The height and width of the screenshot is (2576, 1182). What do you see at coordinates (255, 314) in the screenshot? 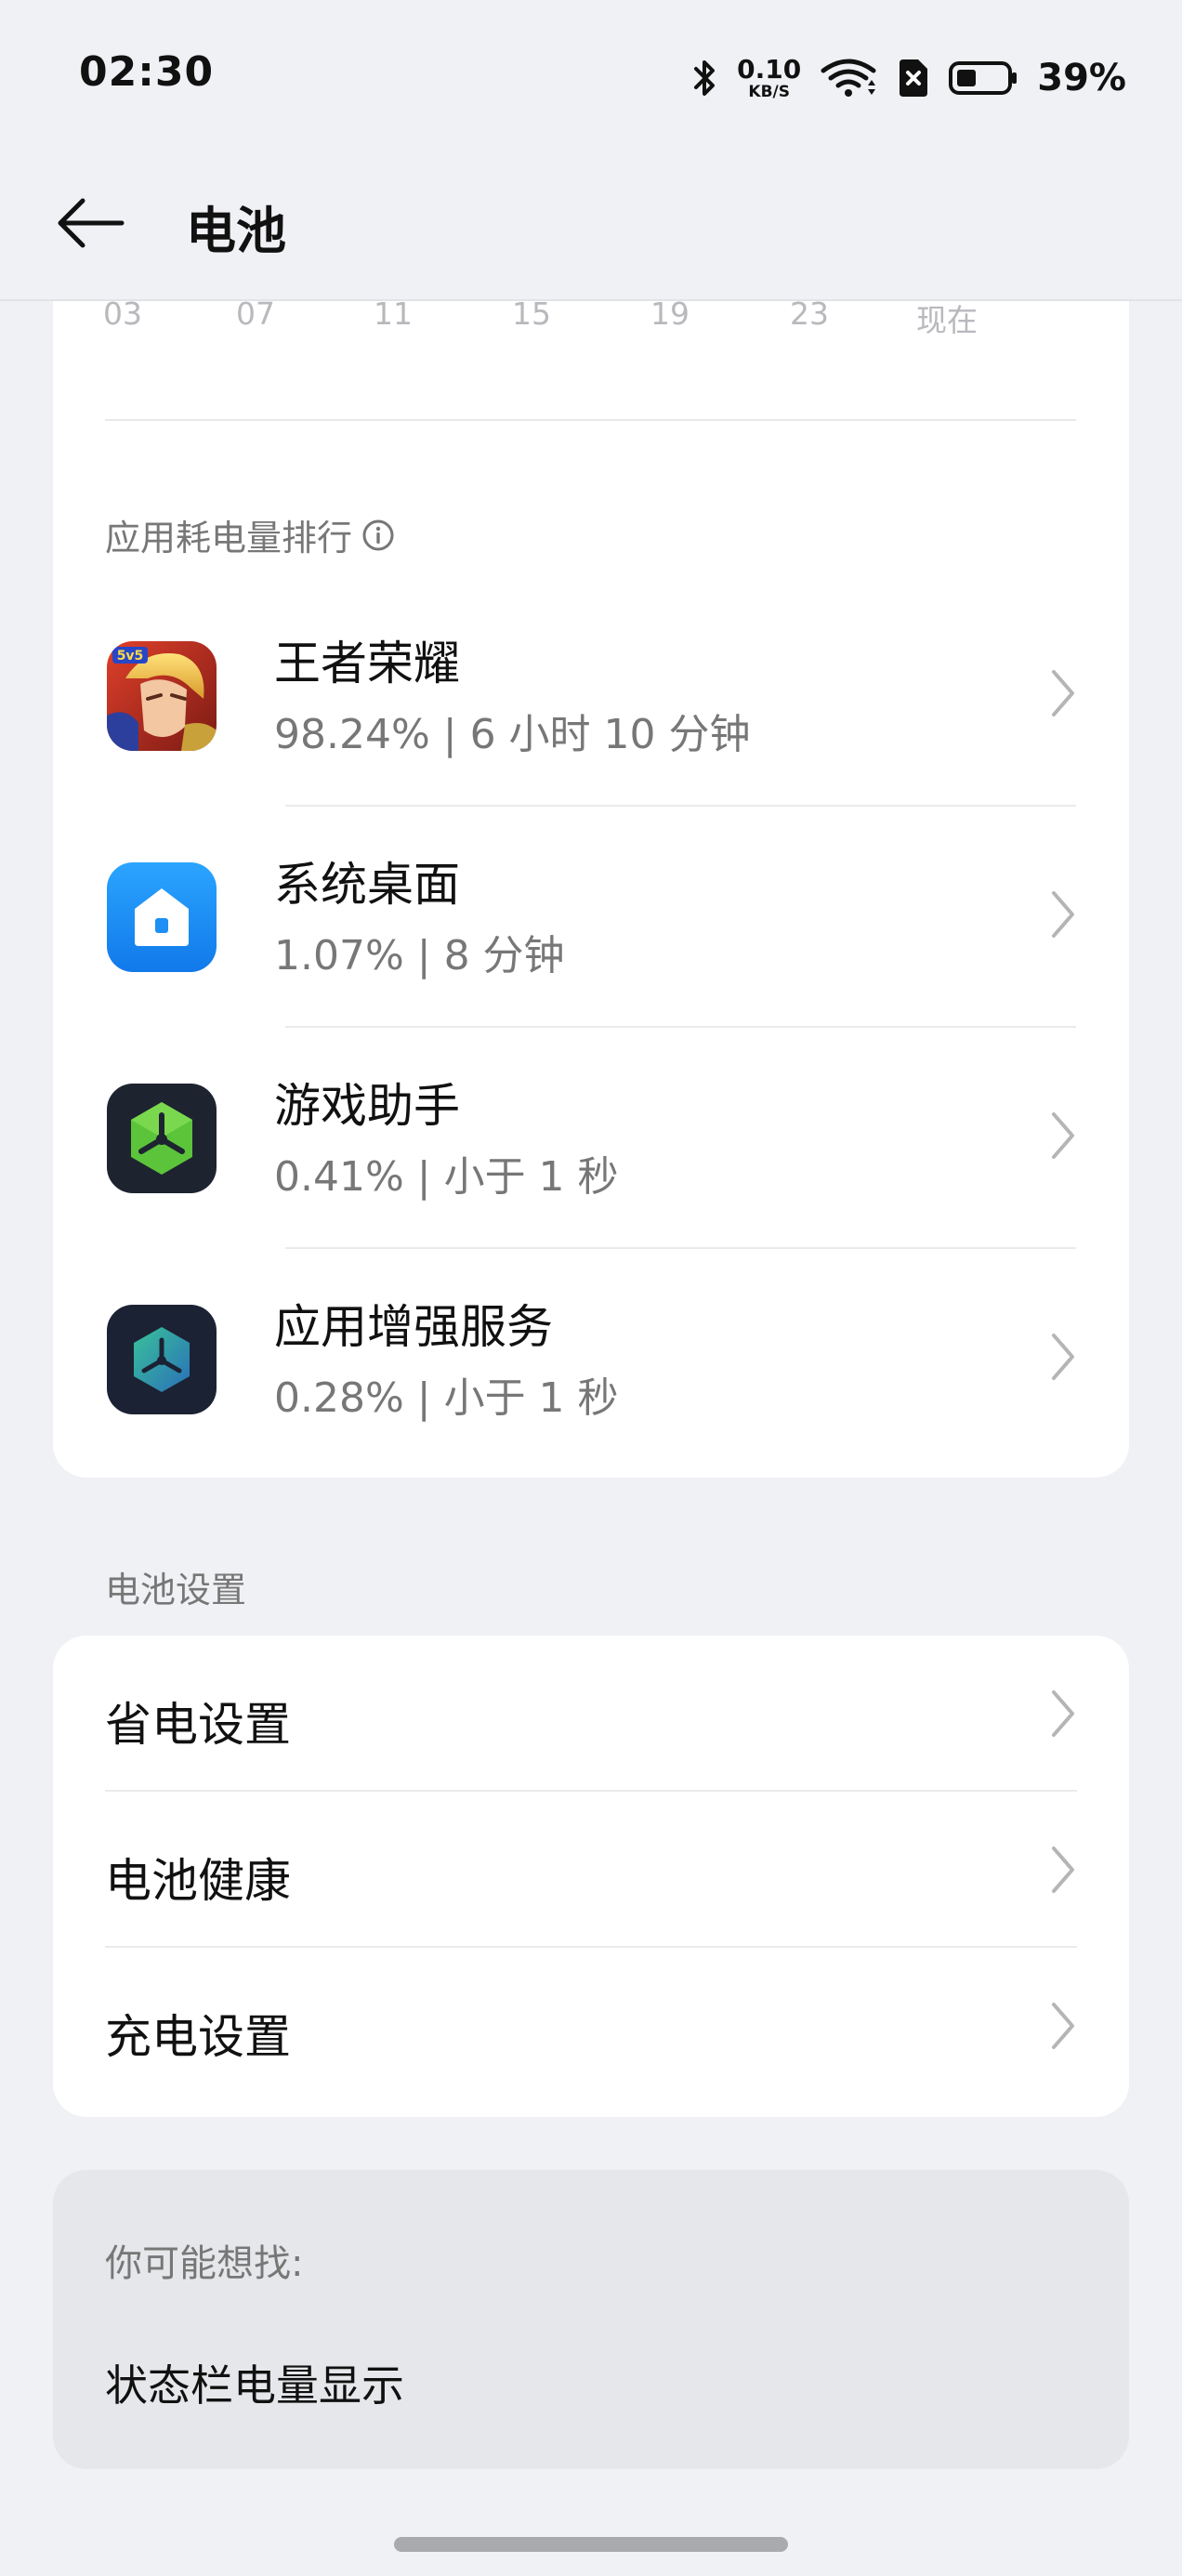
I see `x-axis-label: 07` at bounding box center [255, 314].